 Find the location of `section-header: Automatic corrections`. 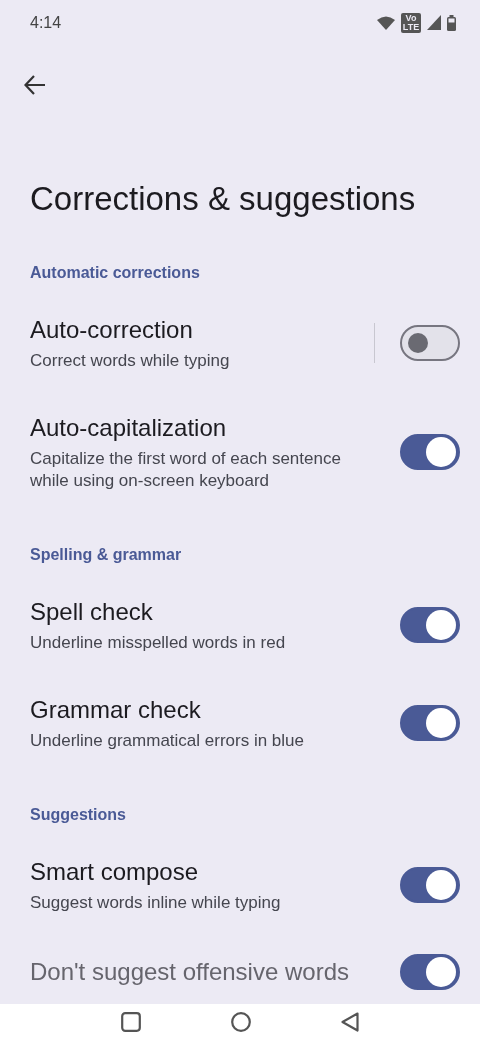

section-header: Automatic corrections is located at coordinates (115, 273).